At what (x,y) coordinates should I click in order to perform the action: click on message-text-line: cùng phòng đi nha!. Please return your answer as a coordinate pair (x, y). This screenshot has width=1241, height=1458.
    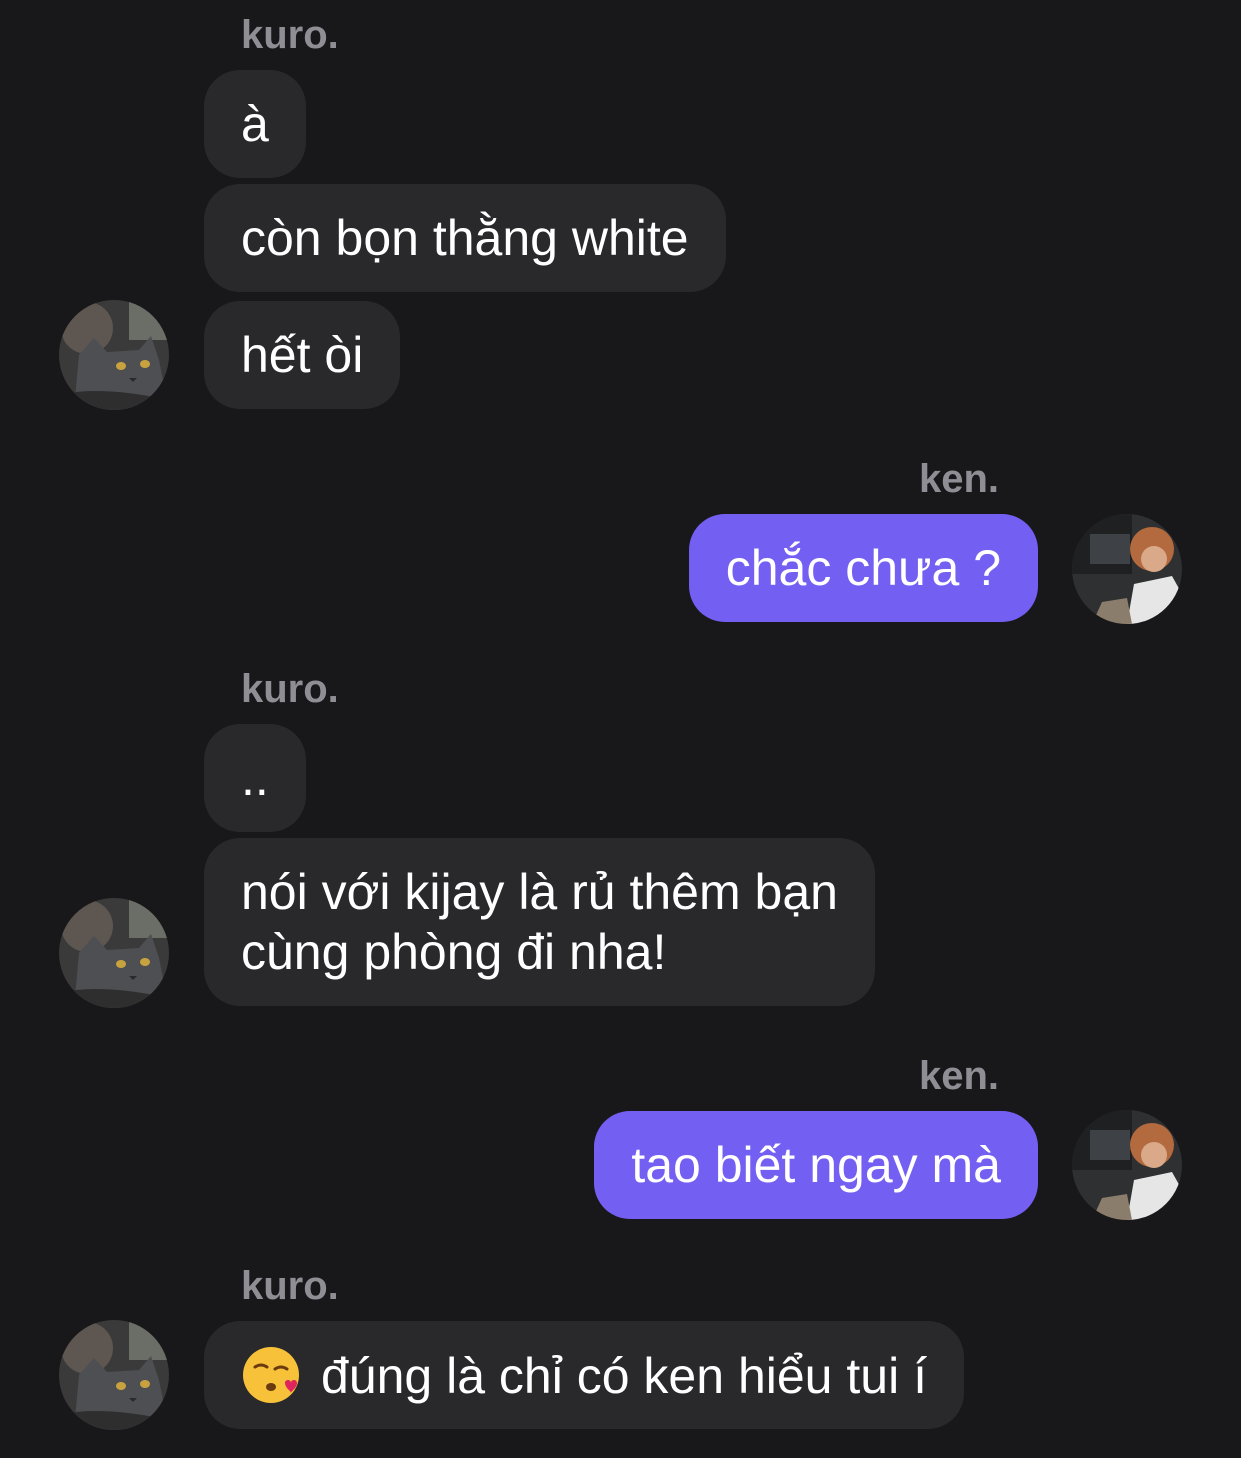
    Looking at the image, I should click on (454, 952).